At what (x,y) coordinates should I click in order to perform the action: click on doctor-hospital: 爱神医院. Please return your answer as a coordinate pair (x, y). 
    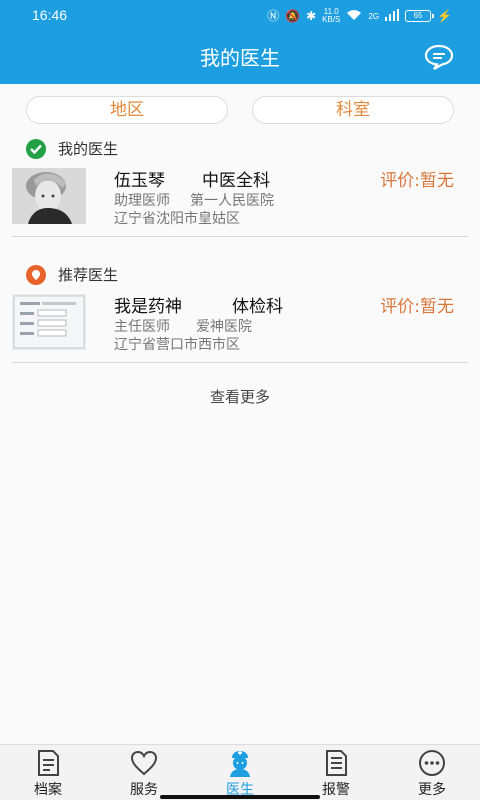
    Looking at the image, I should click on (224, 327).